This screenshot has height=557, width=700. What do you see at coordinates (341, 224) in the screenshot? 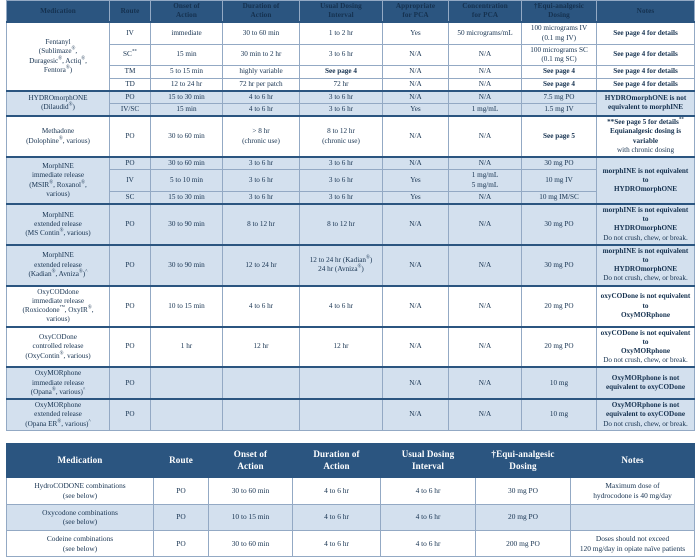
I see `dosing-interval-cell: 8 to 12 hr` at bounding box center [341, 224].